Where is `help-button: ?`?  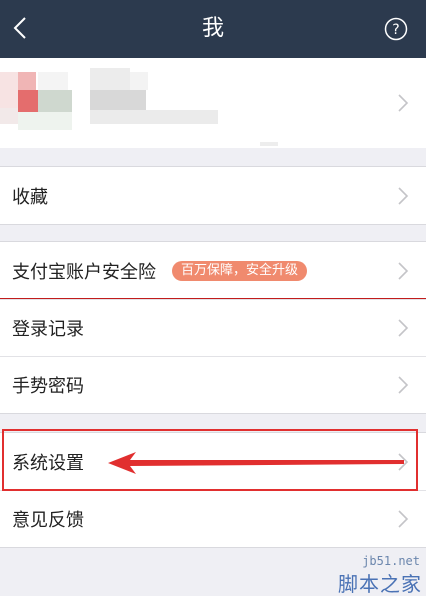
help-button: ? is located at coordinates (396, 29).